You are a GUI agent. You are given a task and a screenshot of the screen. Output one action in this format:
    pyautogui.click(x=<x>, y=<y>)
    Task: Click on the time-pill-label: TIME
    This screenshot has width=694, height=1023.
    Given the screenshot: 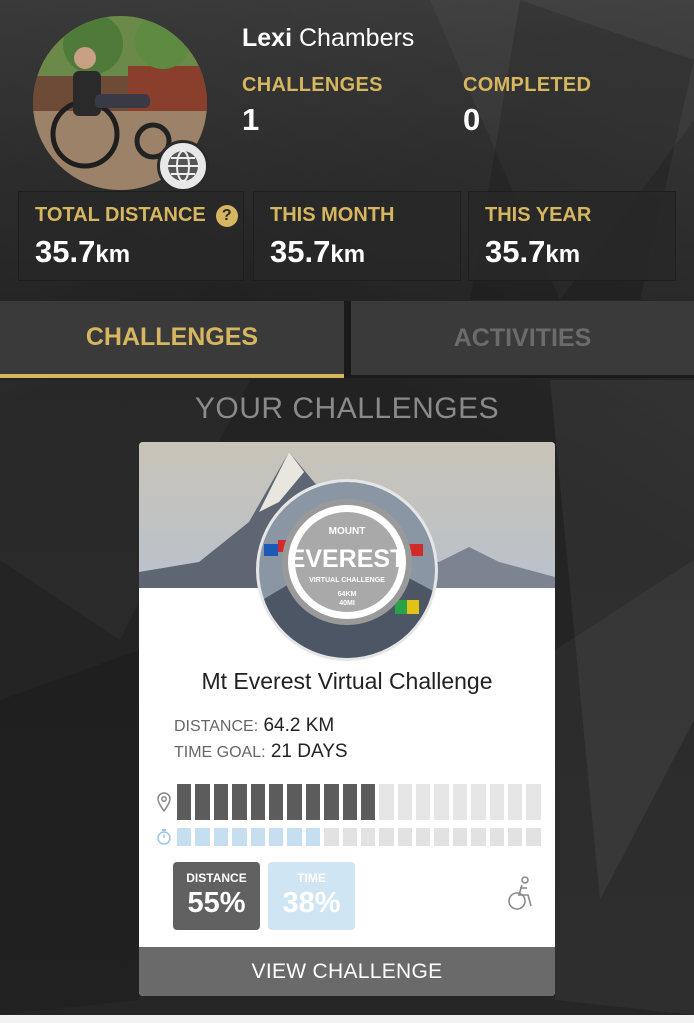 What is the action you would take?
    pyautogui.click(x=311, y=878)
    